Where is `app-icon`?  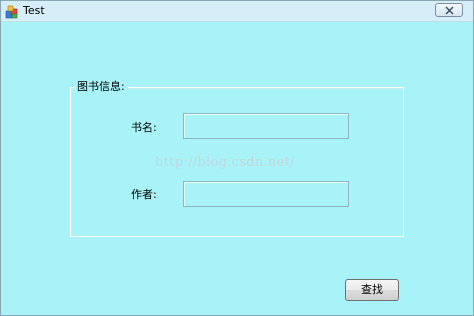
app-icon is located at coordinates (12, 11).